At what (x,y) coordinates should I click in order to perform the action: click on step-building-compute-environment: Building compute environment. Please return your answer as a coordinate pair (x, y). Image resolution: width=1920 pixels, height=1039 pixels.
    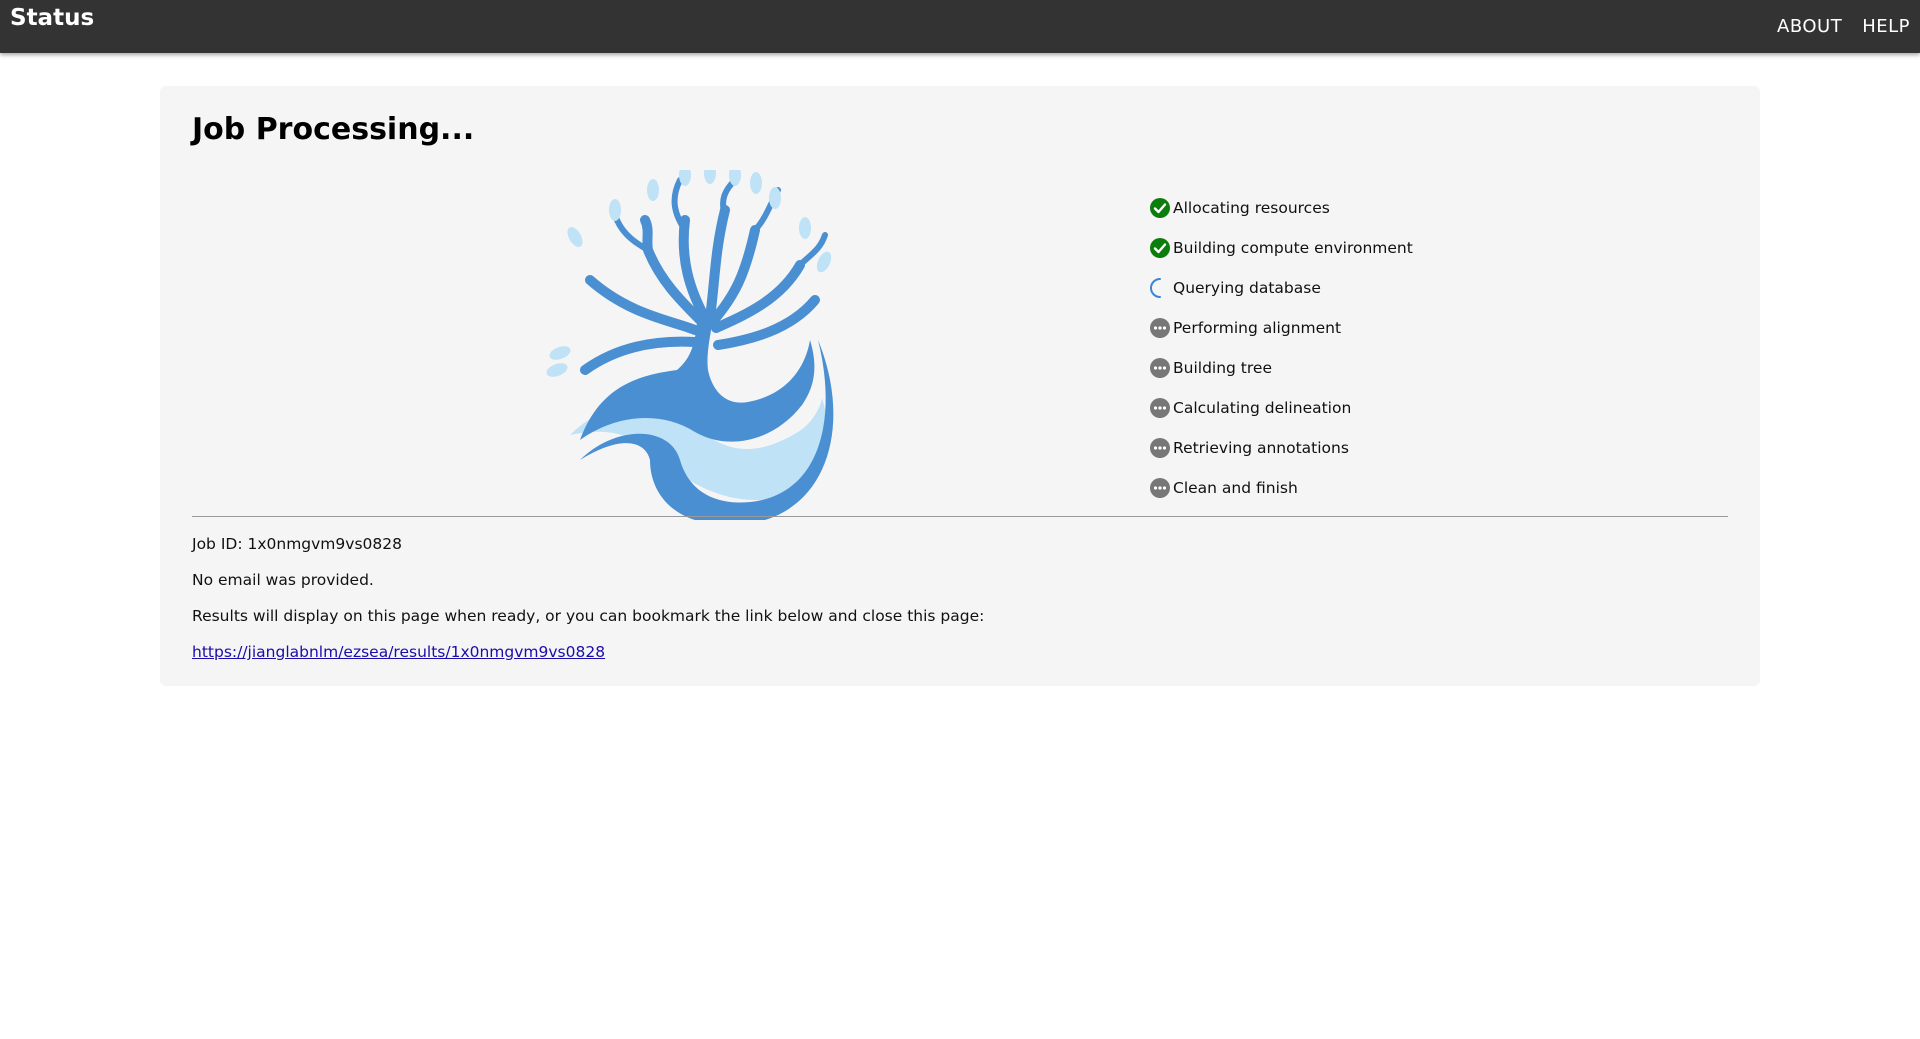
    Looking at the image, I should click on (1281, 248).